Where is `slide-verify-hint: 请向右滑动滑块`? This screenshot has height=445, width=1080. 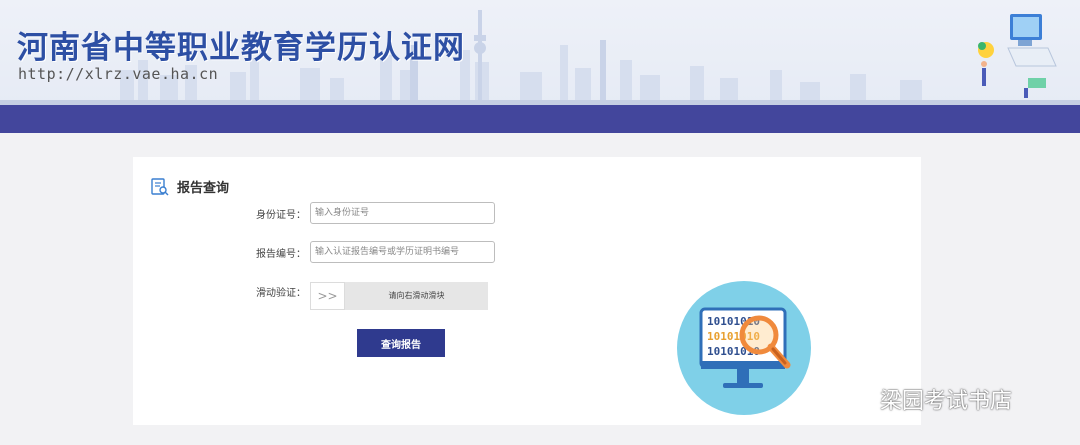 slide-verify-hint: 请向右滑动滑块 is located at coordinates (416, 295).